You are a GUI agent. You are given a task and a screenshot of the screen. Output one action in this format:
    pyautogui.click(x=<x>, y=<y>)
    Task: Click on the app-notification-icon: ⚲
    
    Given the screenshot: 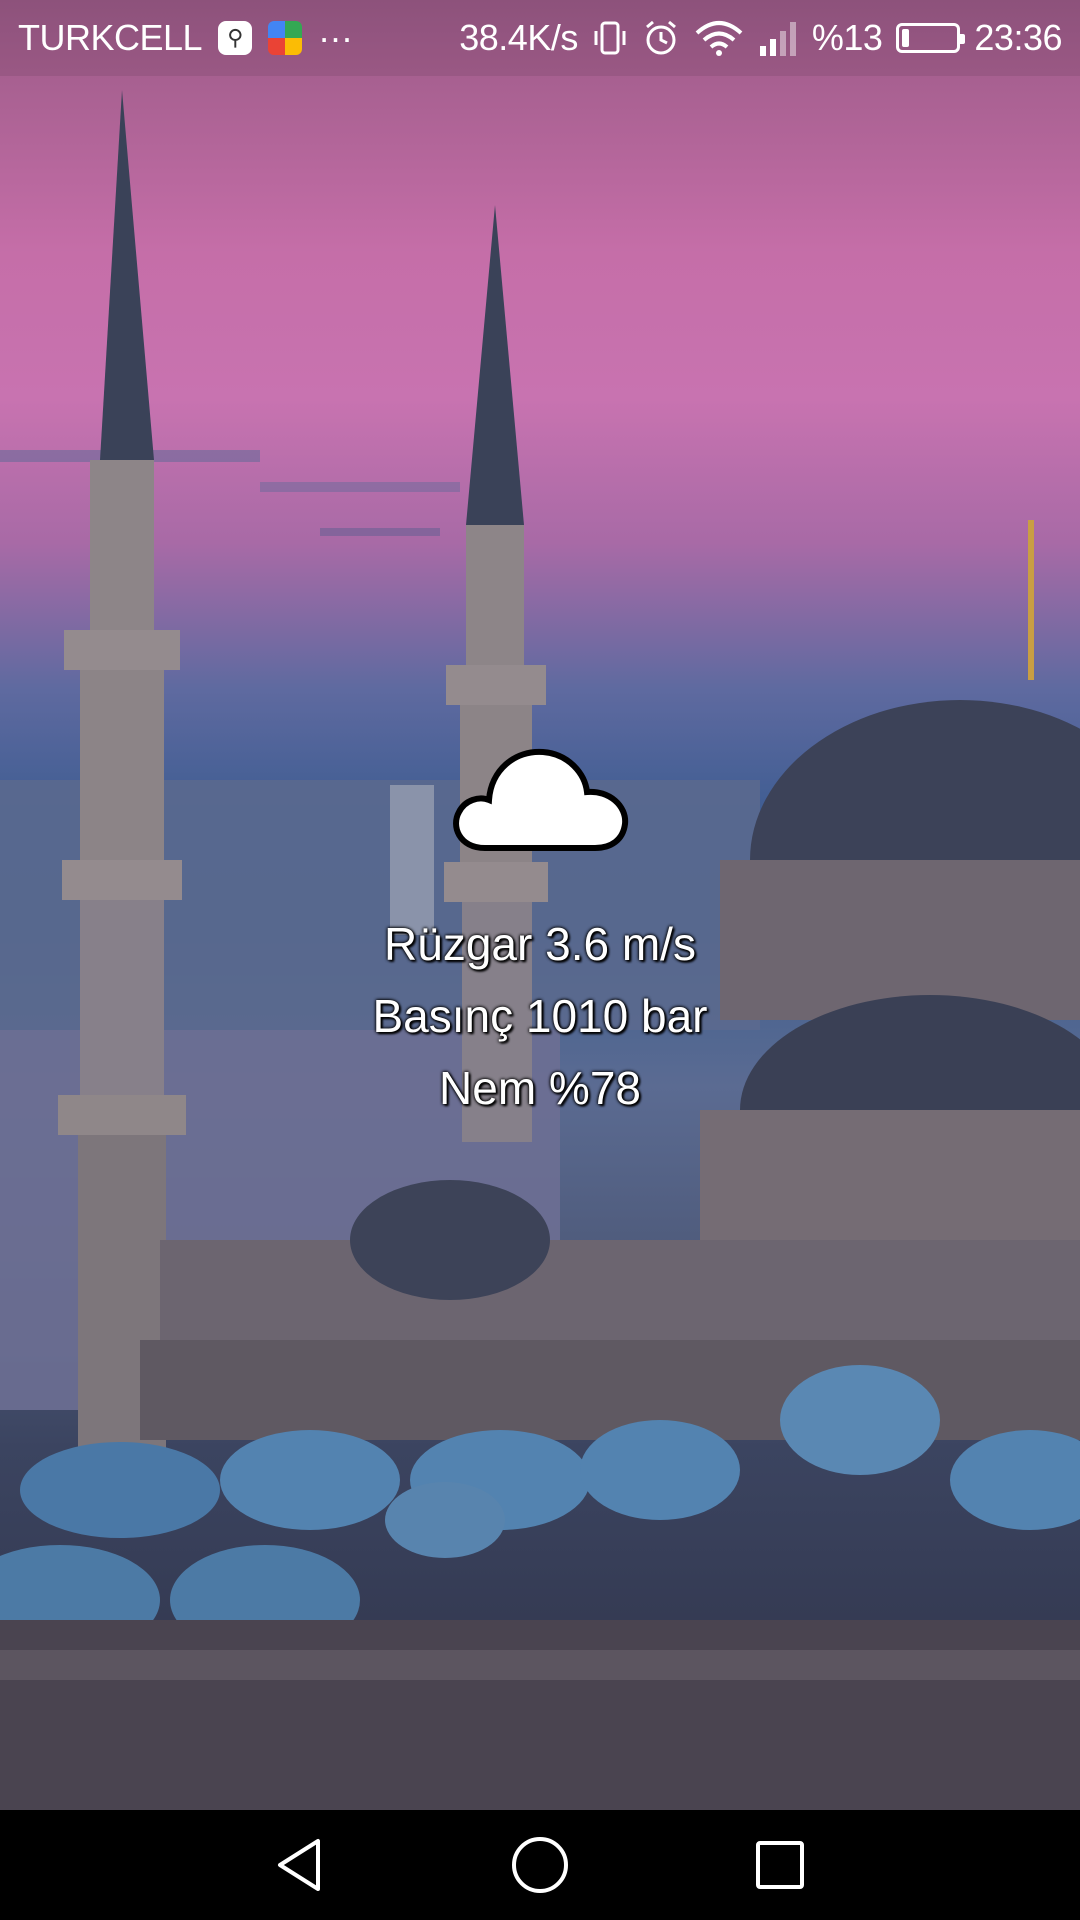 What is the action you would take?
    pyautogui.click(x=235, y=38)
    